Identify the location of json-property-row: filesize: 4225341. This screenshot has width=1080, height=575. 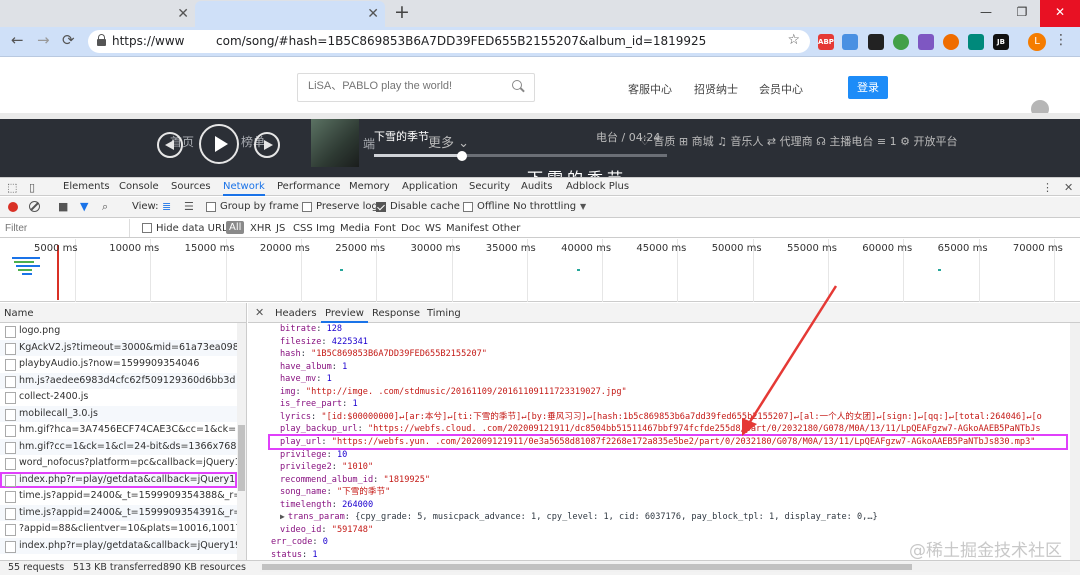
(324, 342).